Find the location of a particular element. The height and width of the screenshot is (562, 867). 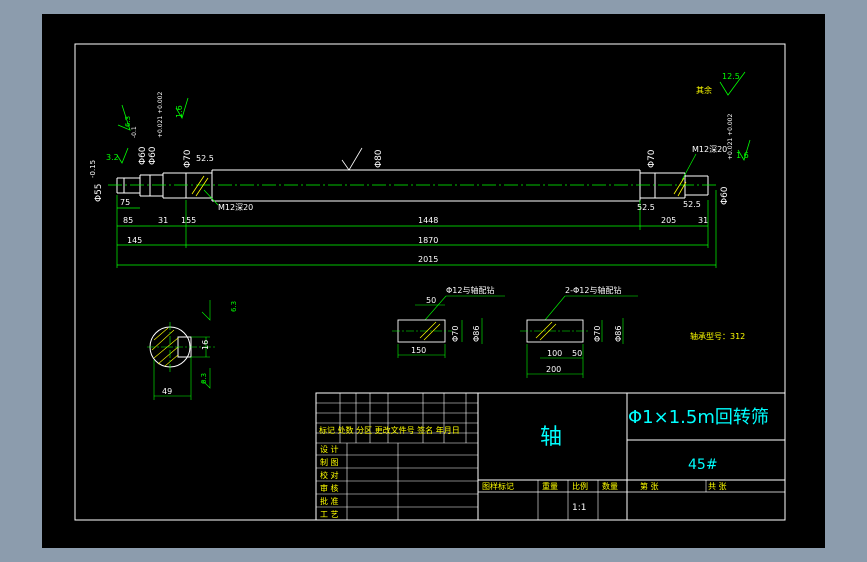

len-75: 75 is located at coordinates (125, 202).